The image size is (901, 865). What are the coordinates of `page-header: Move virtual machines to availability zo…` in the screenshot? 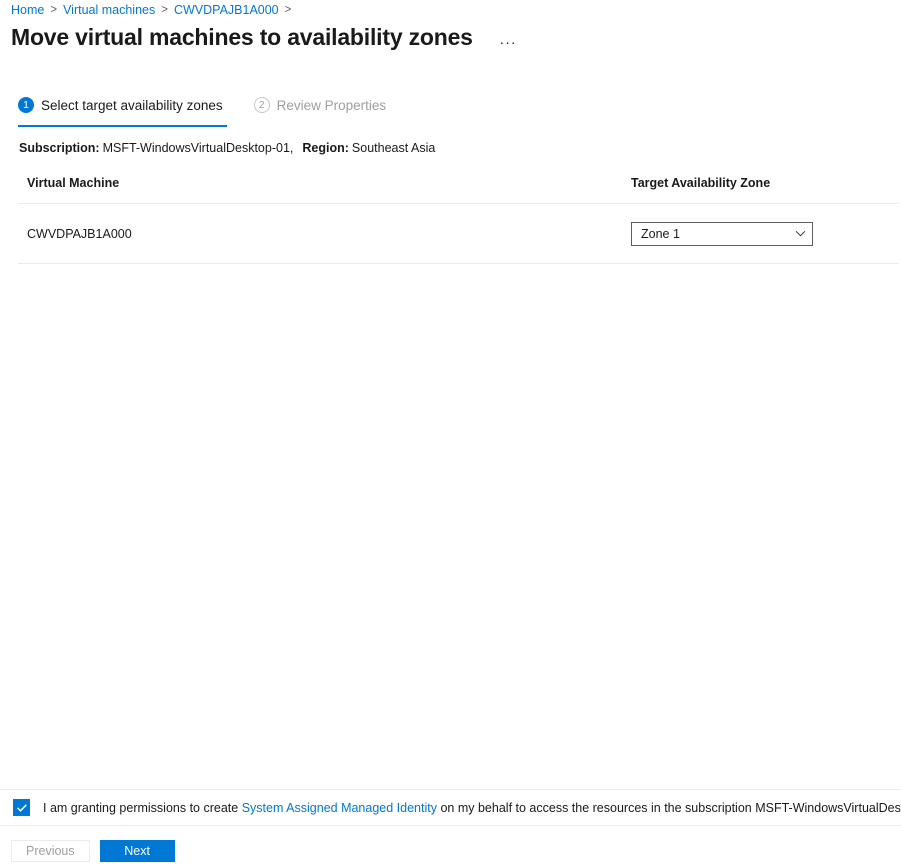 It's located at (265, 37).